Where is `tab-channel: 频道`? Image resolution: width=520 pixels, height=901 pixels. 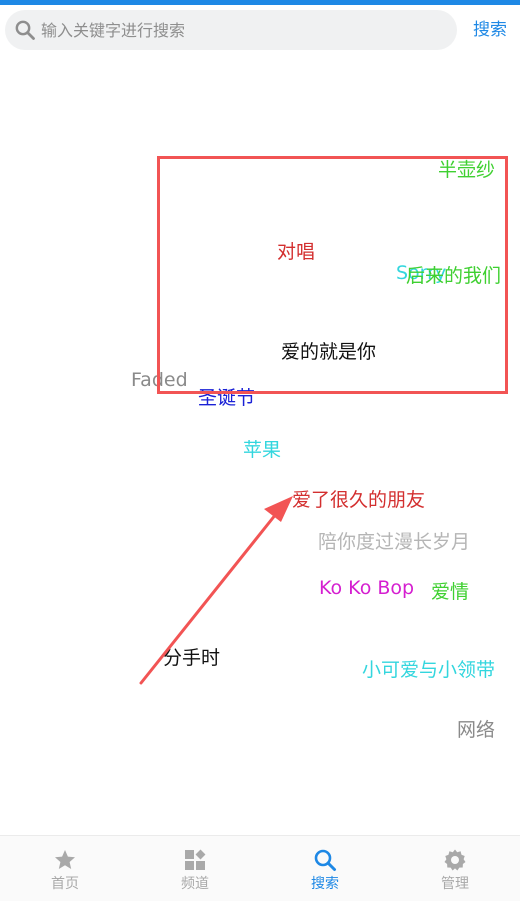 tab-channel: 频道 is located at coordinates (195, 868).